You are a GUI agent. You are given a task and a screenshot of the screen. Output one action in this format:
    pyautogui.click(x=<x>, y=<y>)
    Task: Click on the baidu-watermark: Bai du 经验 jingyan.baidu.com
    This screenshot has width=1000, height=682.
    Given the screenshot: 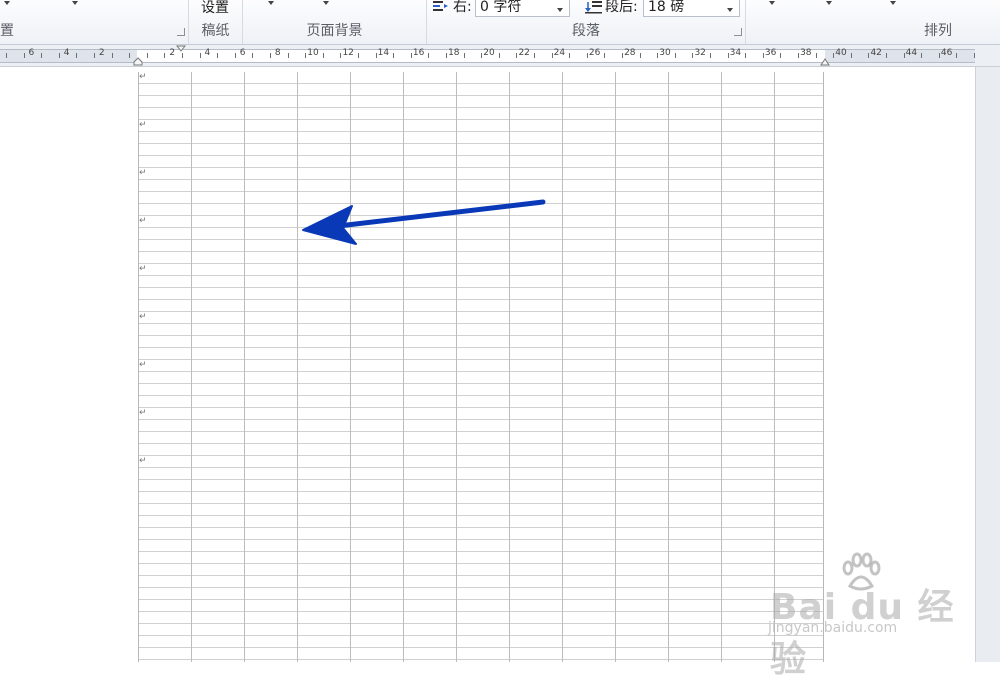 What is the action you would take?
    pyautogui.click(x=860, y=614)
    